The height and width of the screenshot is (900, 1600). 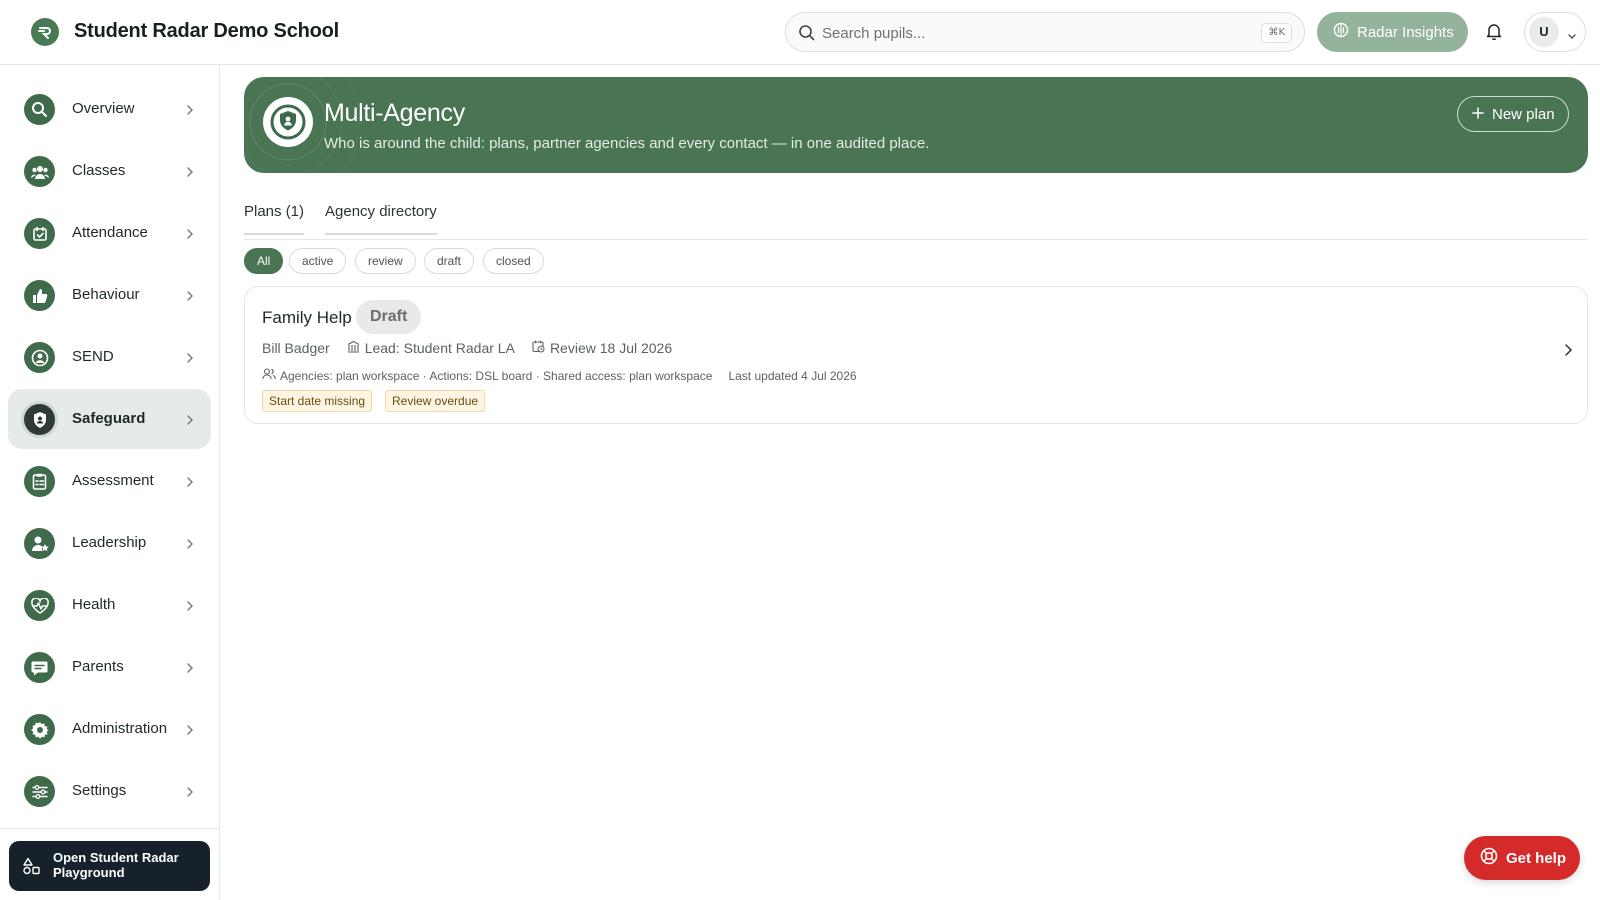 What do you see at coordinates (1494, 33) in the screenshot?
I see `bell-icon` at bounding box center [1494, 33].